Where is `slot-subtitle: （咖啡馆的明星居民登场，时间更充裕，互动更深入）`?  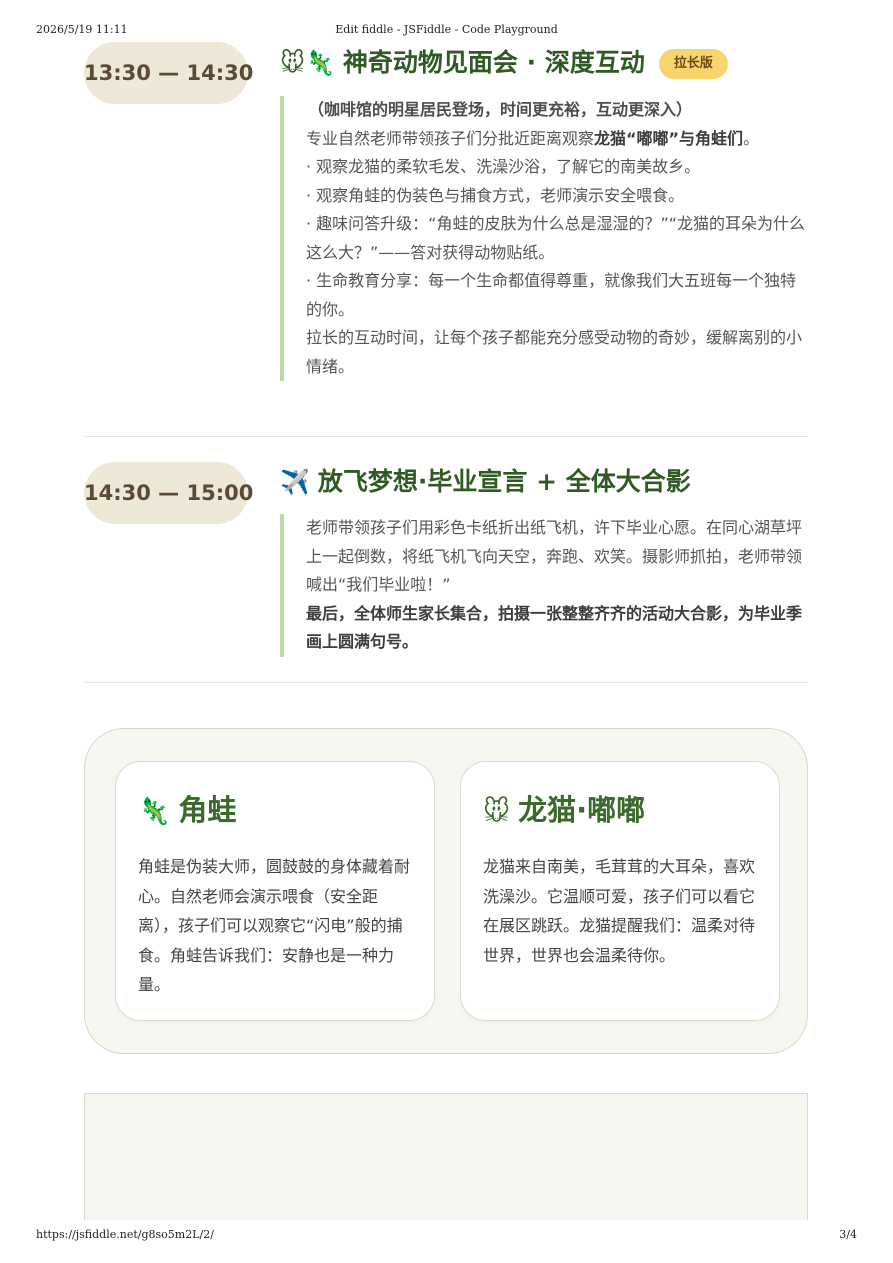
slot-subtitle: （咖啡馆的明星居民登场，时间更充裕，互动更深入） is located at coordinates (500, 109).